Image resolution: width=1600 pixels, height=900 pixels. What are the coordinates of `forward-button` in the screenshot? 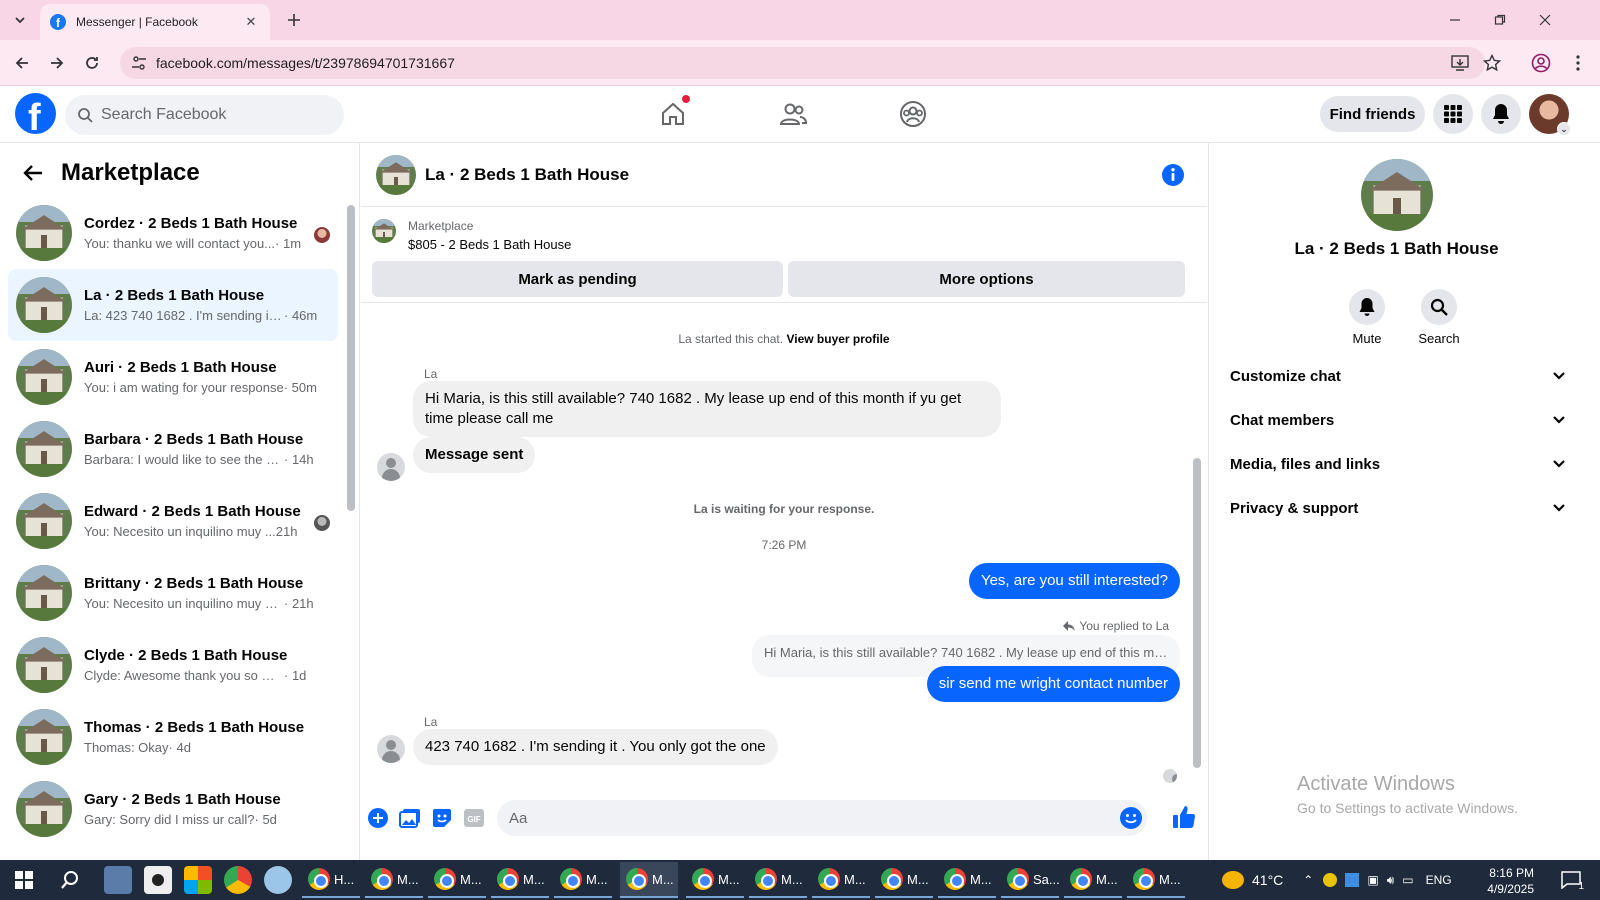 It's located at (57, 63).